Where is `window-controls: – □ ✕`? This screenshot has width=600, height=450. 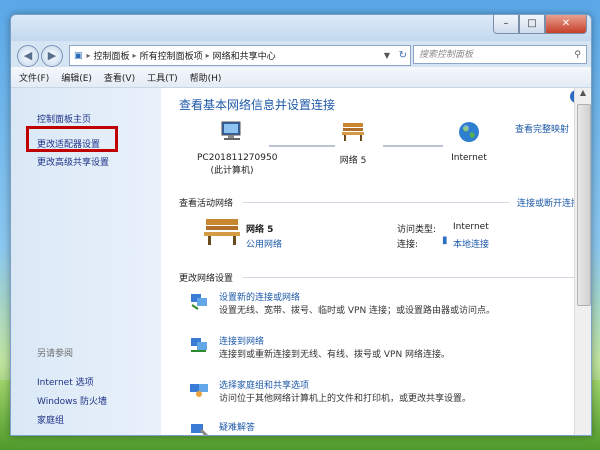
window-controls: – □ ✕ is located at coordinates (540, 24).